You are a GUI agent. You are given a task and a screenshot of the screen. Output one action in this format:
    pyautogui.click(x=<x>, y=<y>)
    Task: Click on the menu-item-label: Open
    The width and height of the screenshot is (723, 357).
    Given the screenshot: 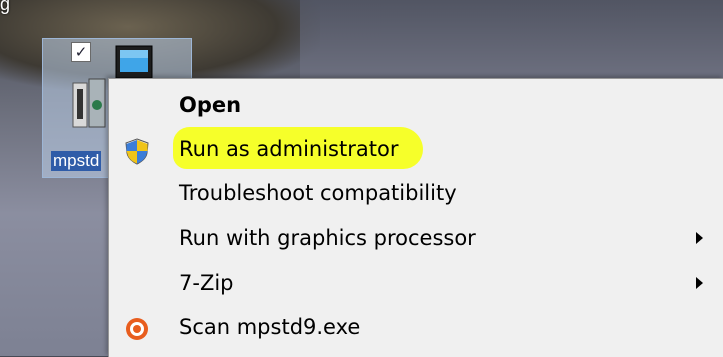 What is the action you would take?
    pyautogui.click(x=210, y=105)
    